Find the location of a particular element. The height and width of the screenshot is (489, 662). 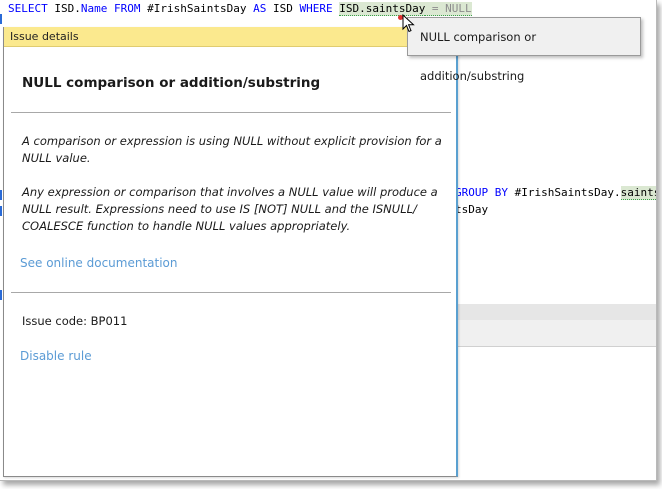

issue-title: NULL comparison or addition/substring is located at coordinates (171, 83).